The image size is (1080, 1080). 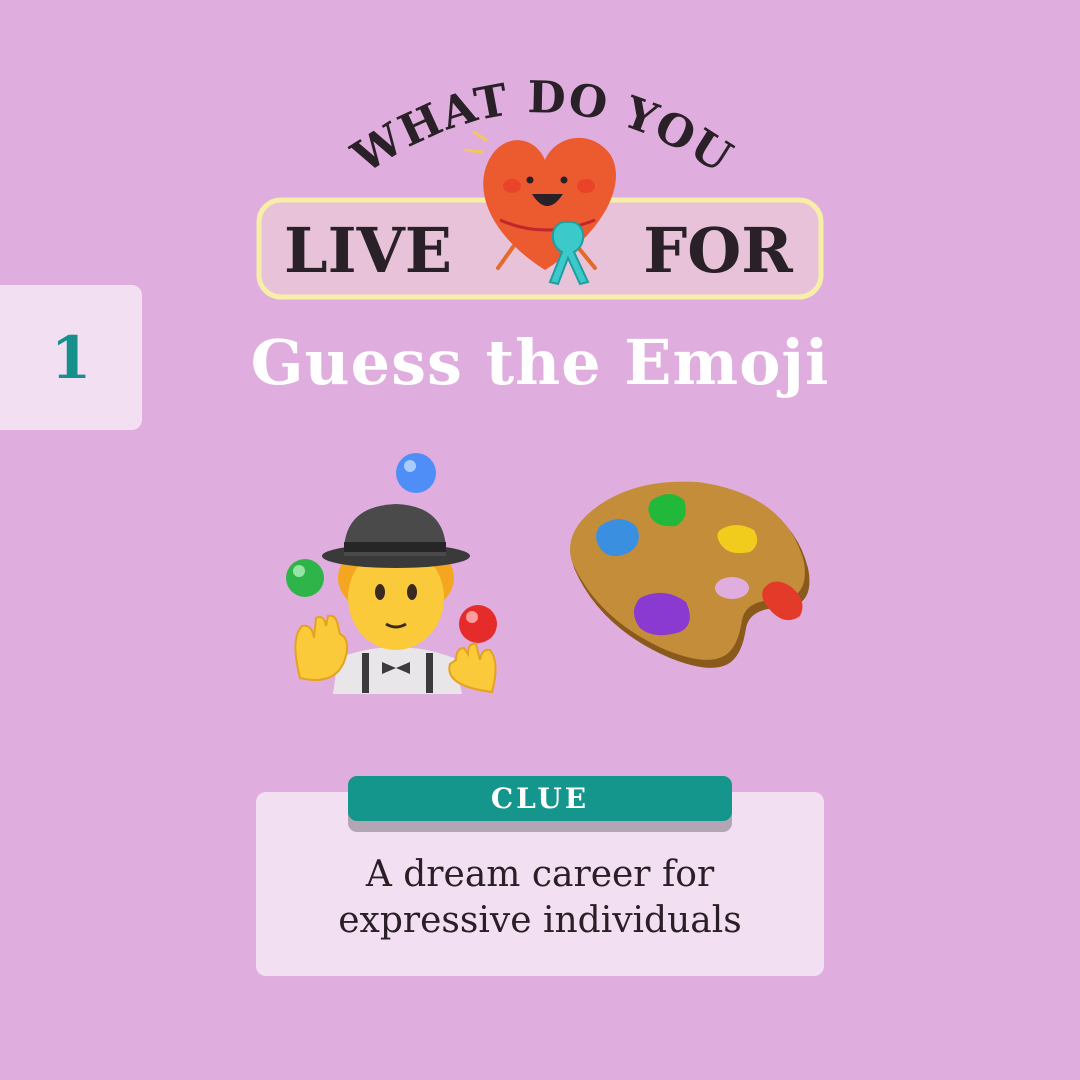 What do you see at coordinates (540, 362) in the screenshot?
I see `page-title: Guess the Emoji` at bounding box center [540, 362].